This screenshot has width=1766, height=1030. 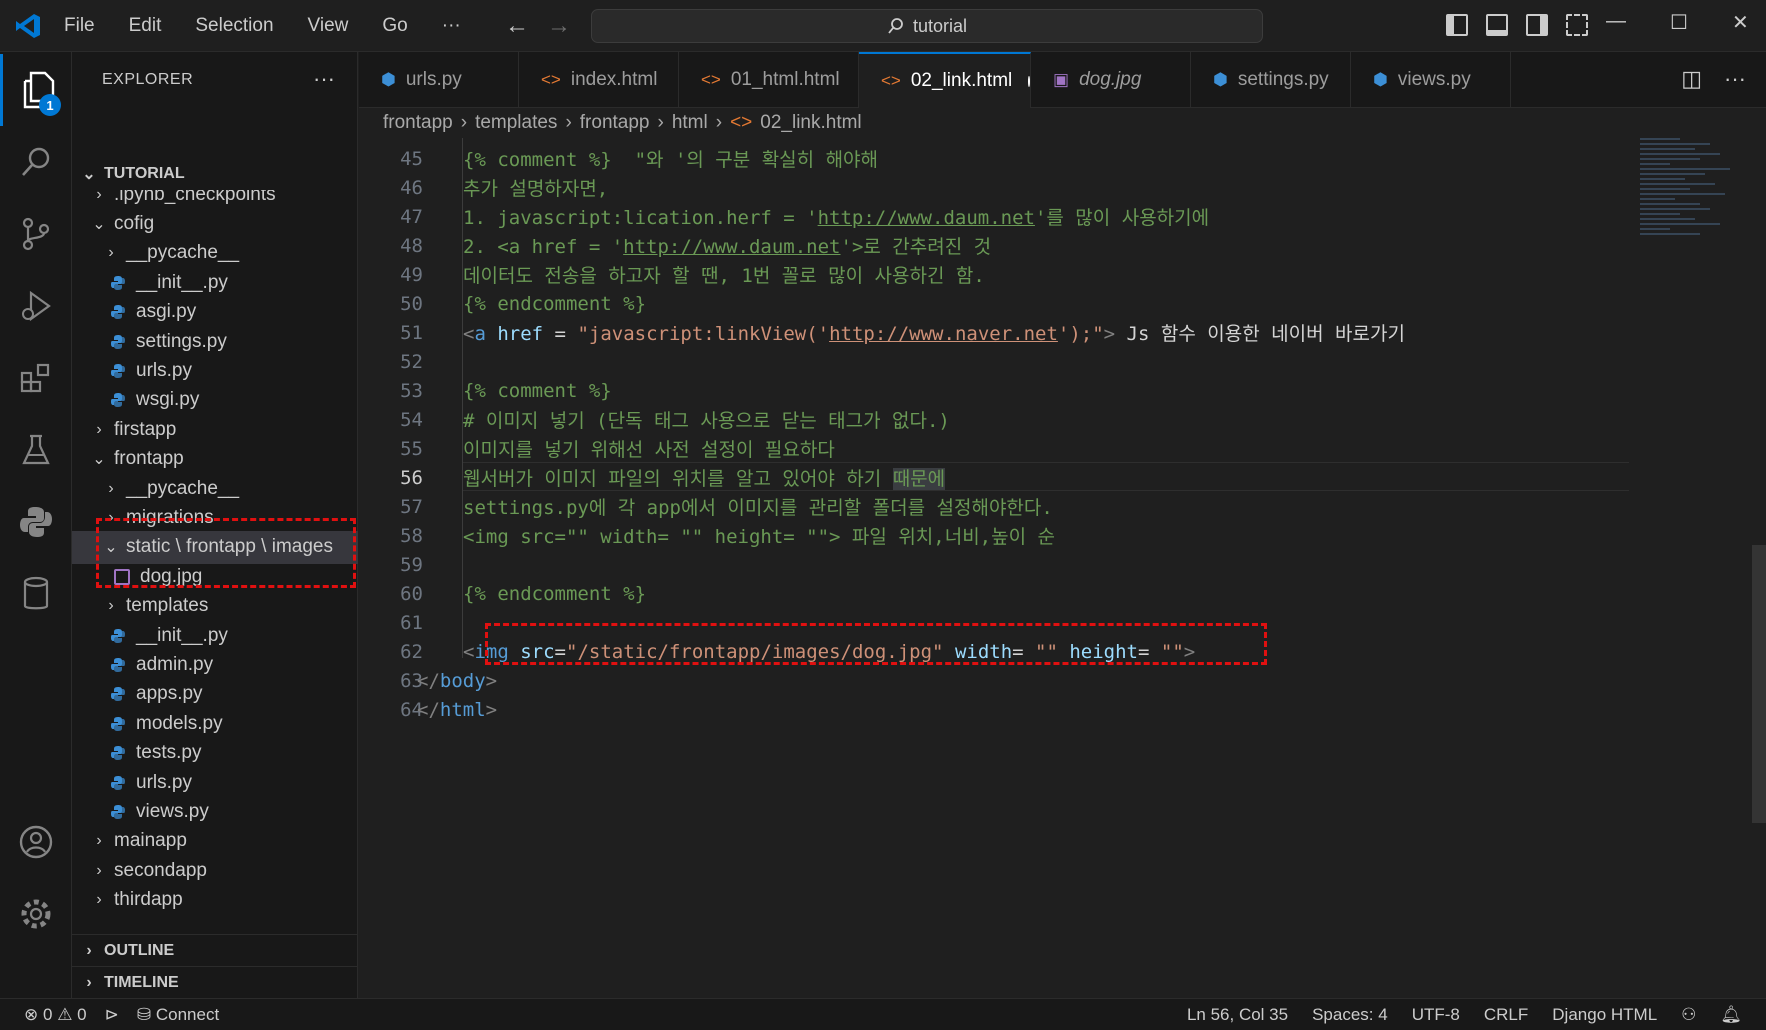 I want to click on extensions-icon, so click(x=36, y=378).